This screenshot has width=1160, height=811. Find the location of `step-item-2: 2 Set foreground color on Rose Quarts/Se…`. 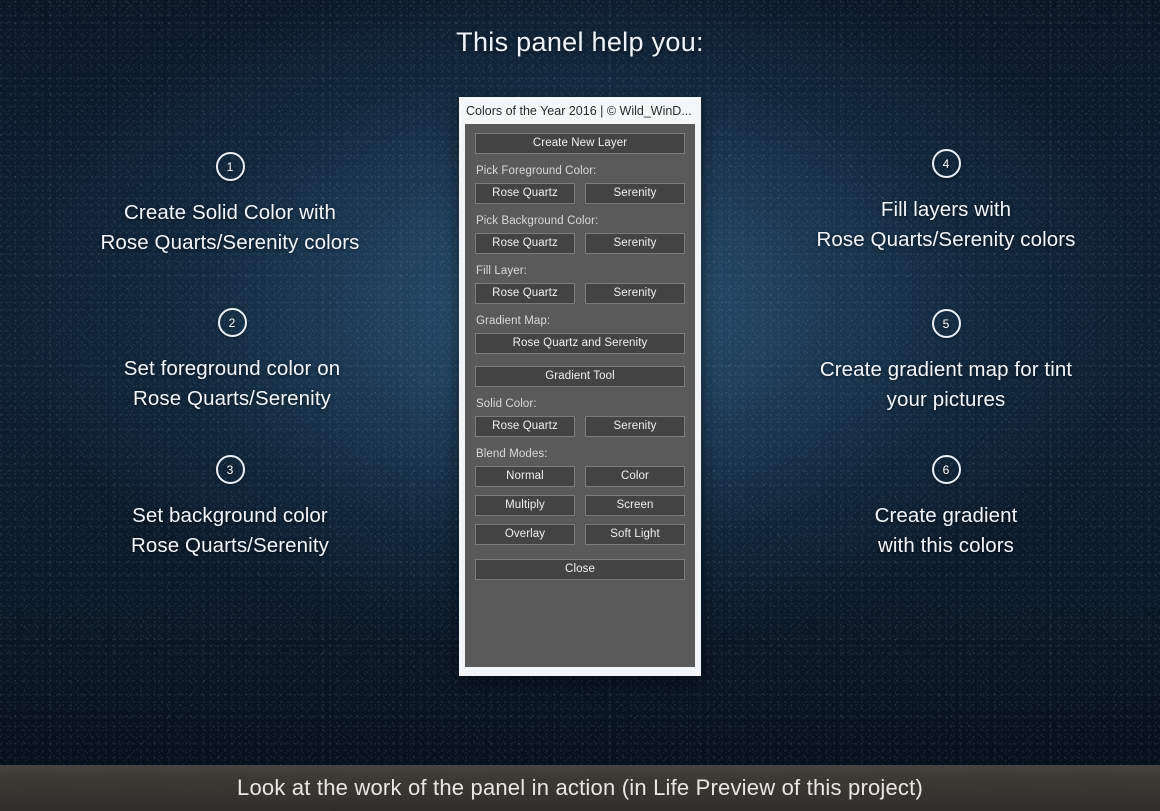

step-item-2: 2 Set foreground color on Rose Quarts/Se… is located at coordinates (232, 361).